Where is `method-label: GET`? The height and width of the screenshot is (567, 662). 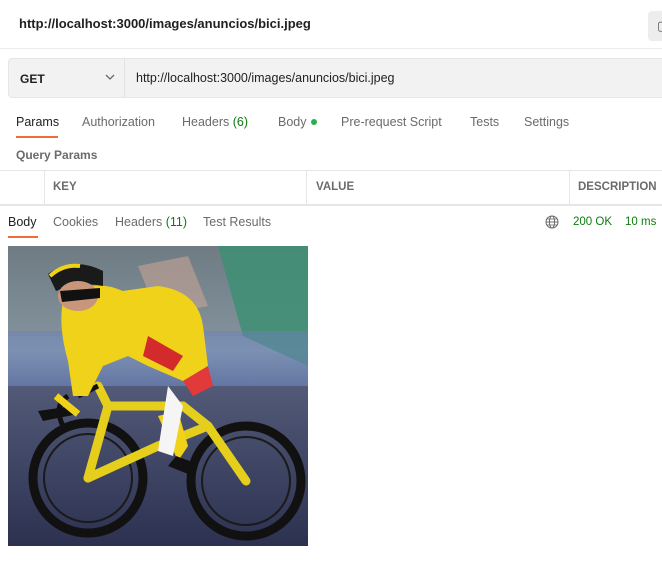 method-label: GET is located at coordinates (32, 79).